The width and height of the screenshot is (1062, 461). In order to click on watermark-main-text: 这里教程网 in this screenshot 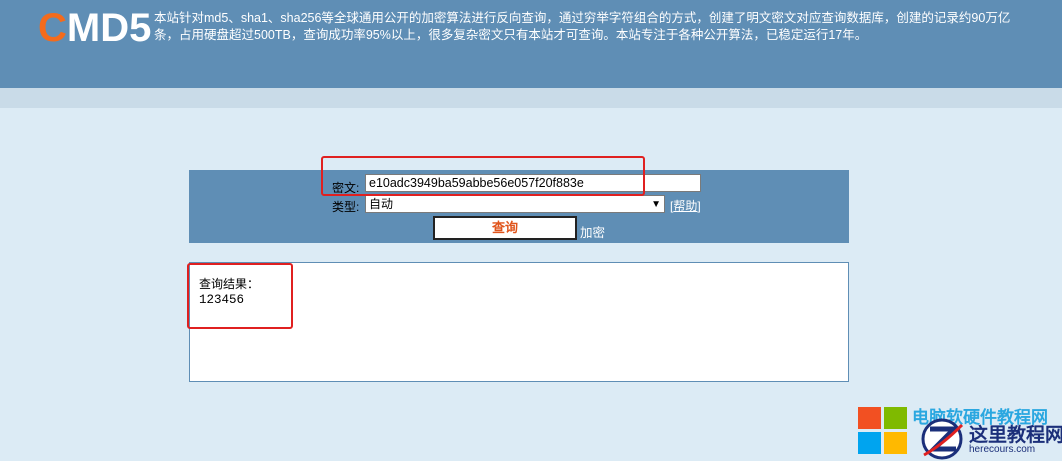, I will do `click(1015, 435)`.